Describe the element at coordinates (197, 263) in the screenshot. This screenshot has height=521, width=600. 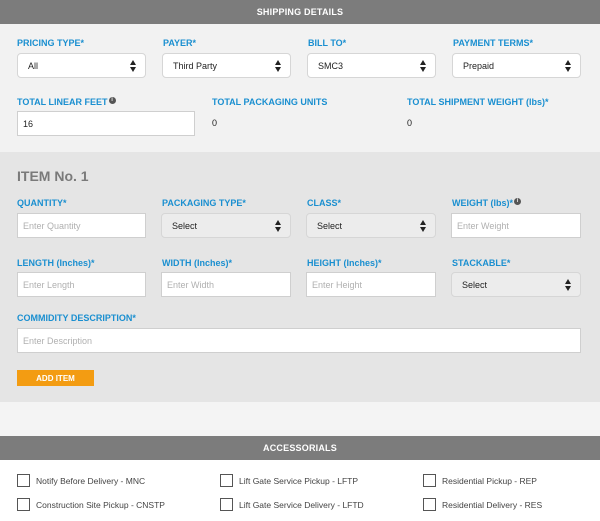
I see `width-label: WIDTH (Inches)*` at that location.